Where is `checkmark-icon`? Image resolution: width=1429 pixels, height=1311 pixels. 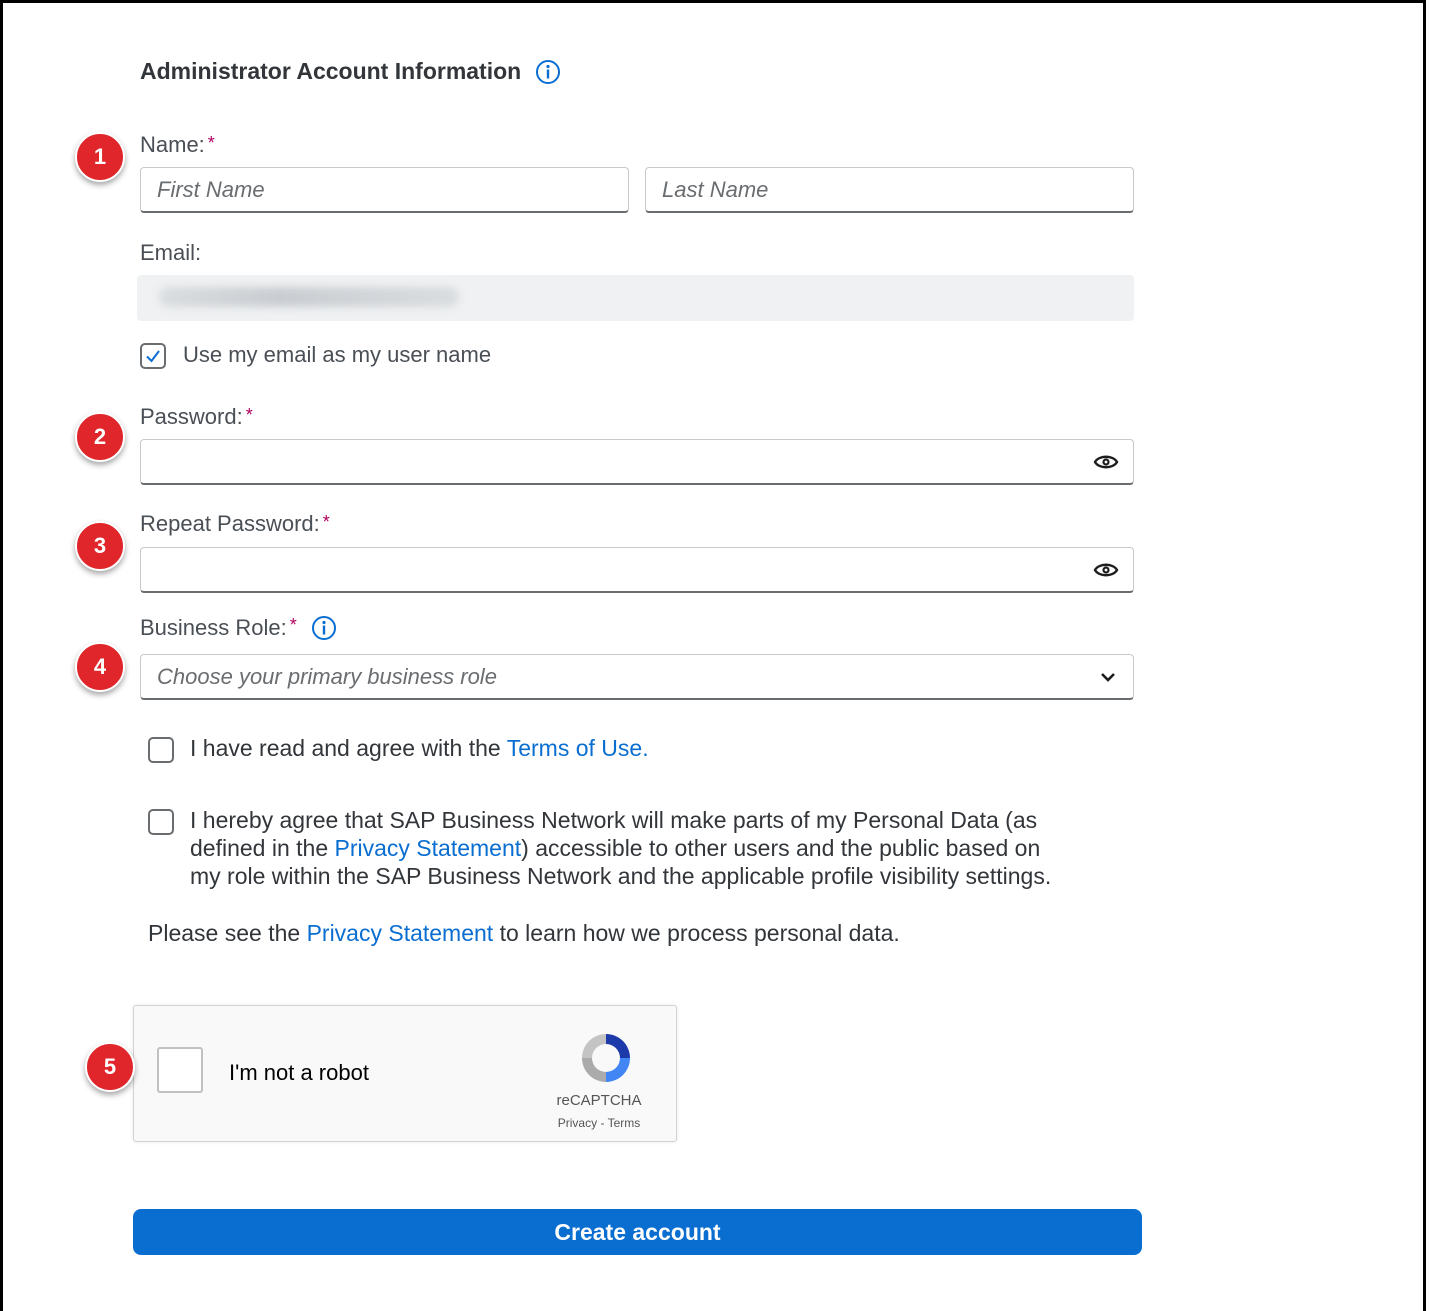 checkmark-icon is located at coordinates (153, 356).